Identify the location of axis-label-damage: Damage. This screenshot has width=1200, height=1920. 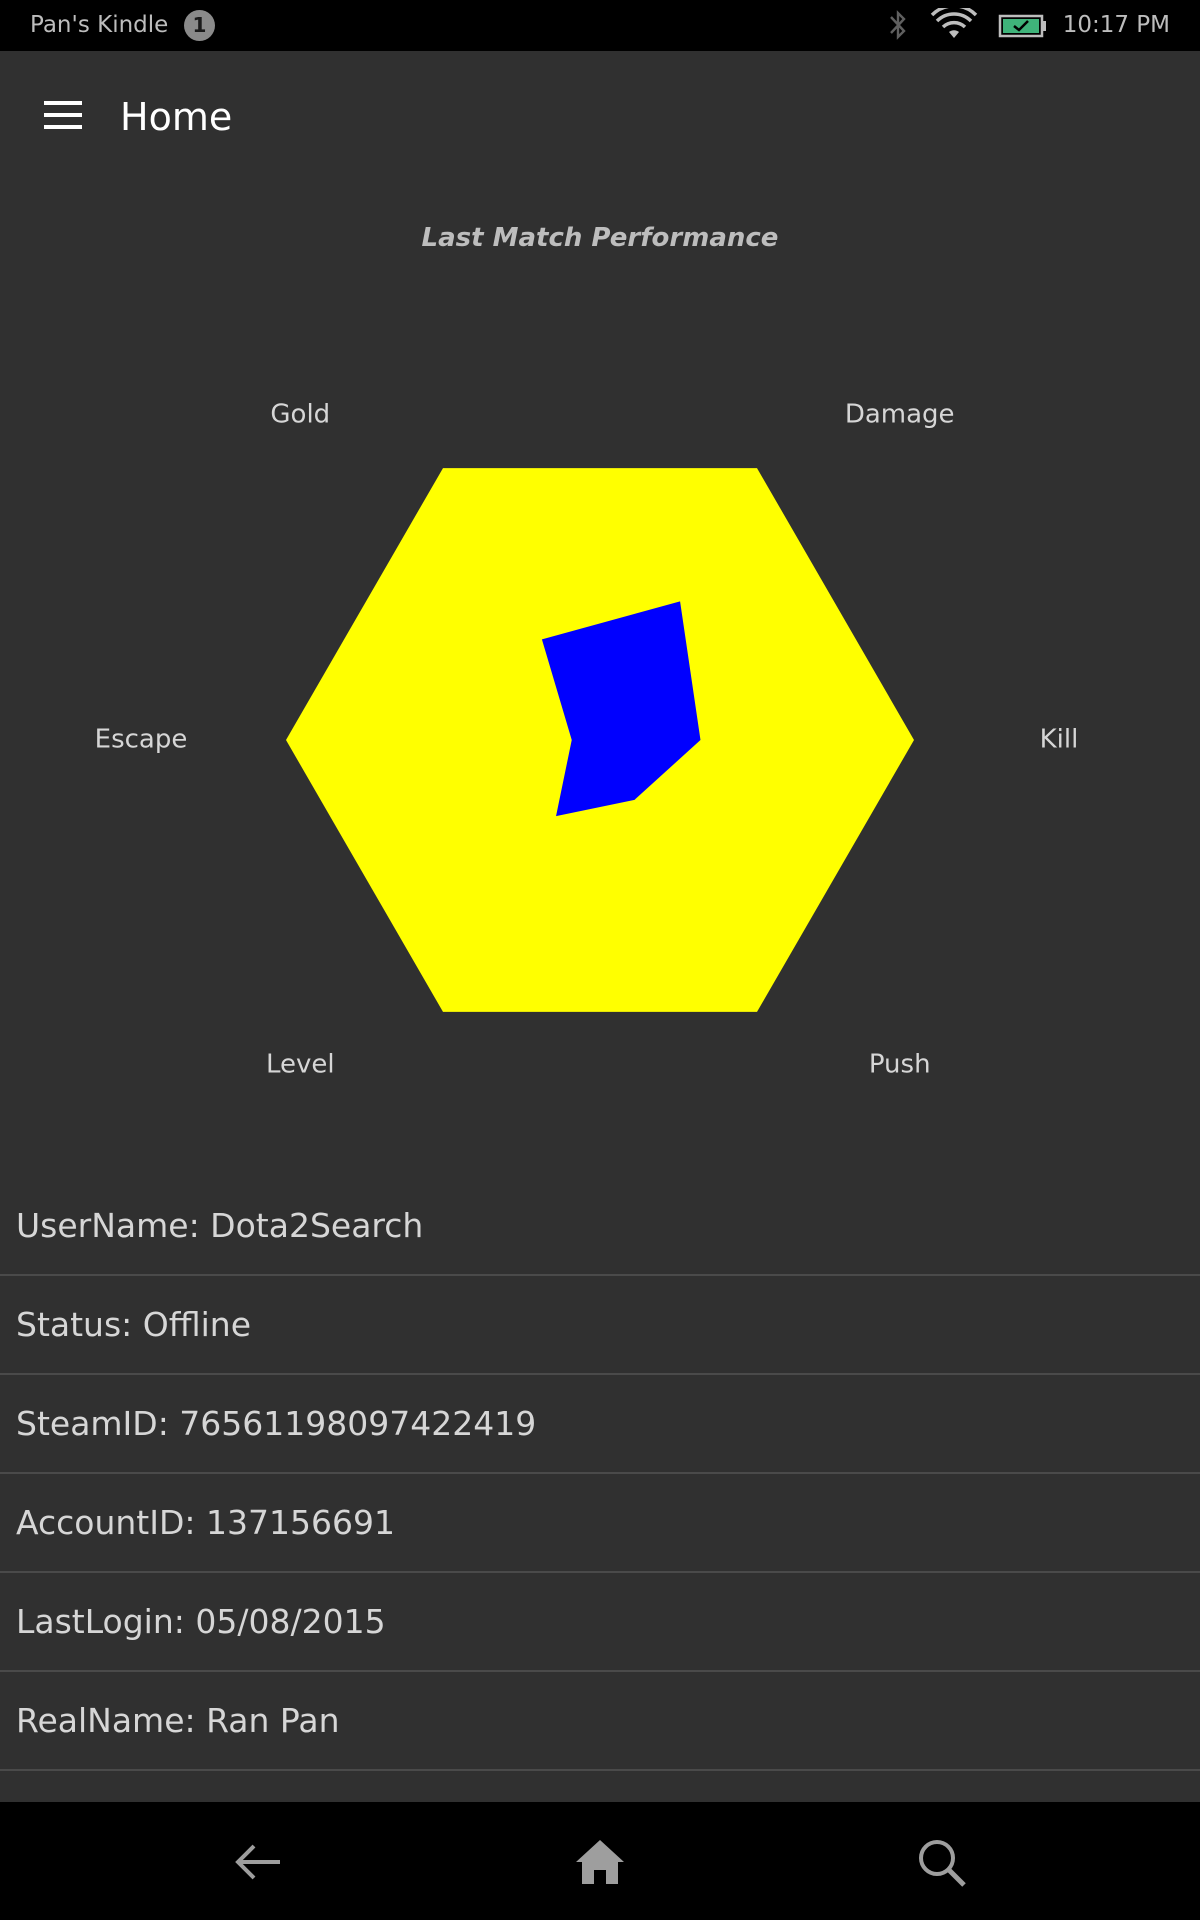
(900, 415).